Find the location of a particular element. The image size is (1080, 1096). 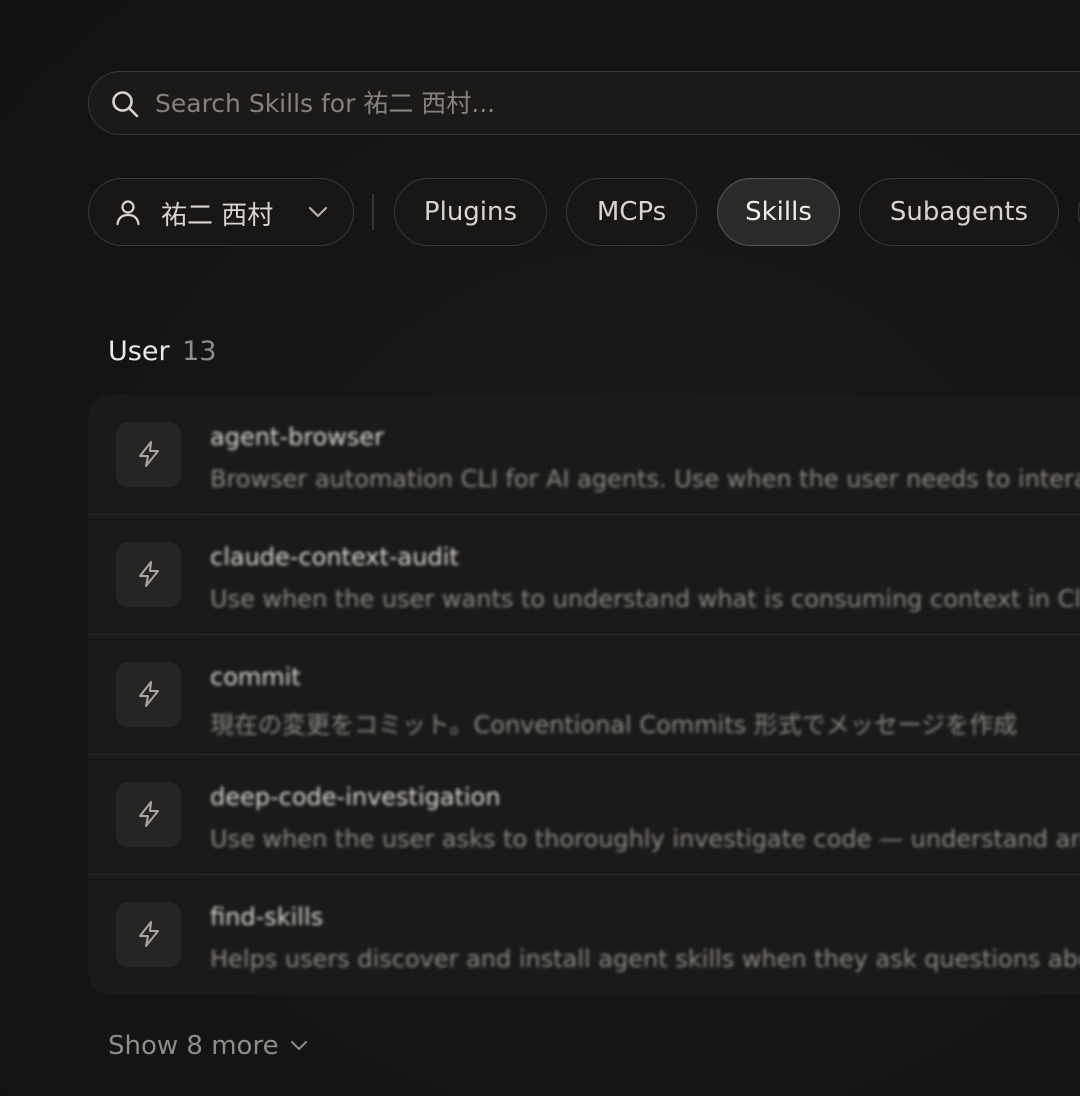

skill-name: deep-code-investigation is located at coordinates (355, 797).